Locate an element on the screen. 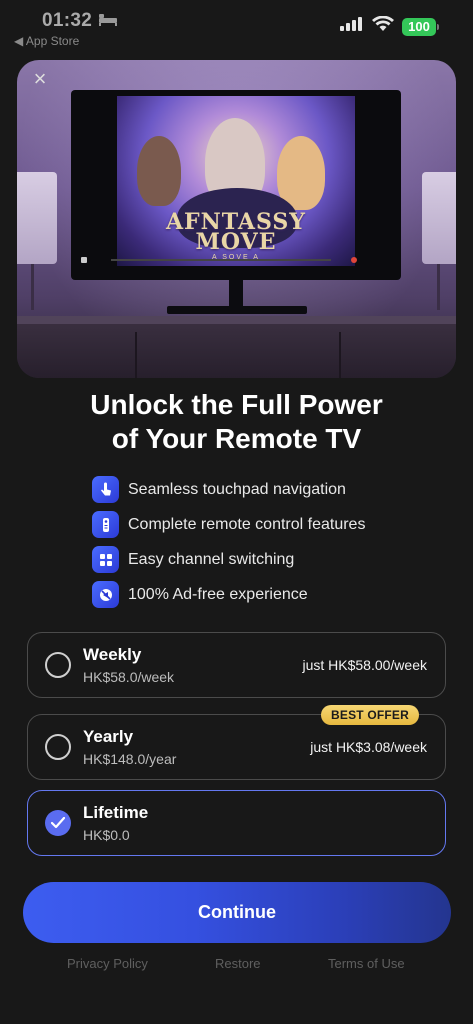  feature-item: 100% Ad-free experience is located at coordinates (262, 594).